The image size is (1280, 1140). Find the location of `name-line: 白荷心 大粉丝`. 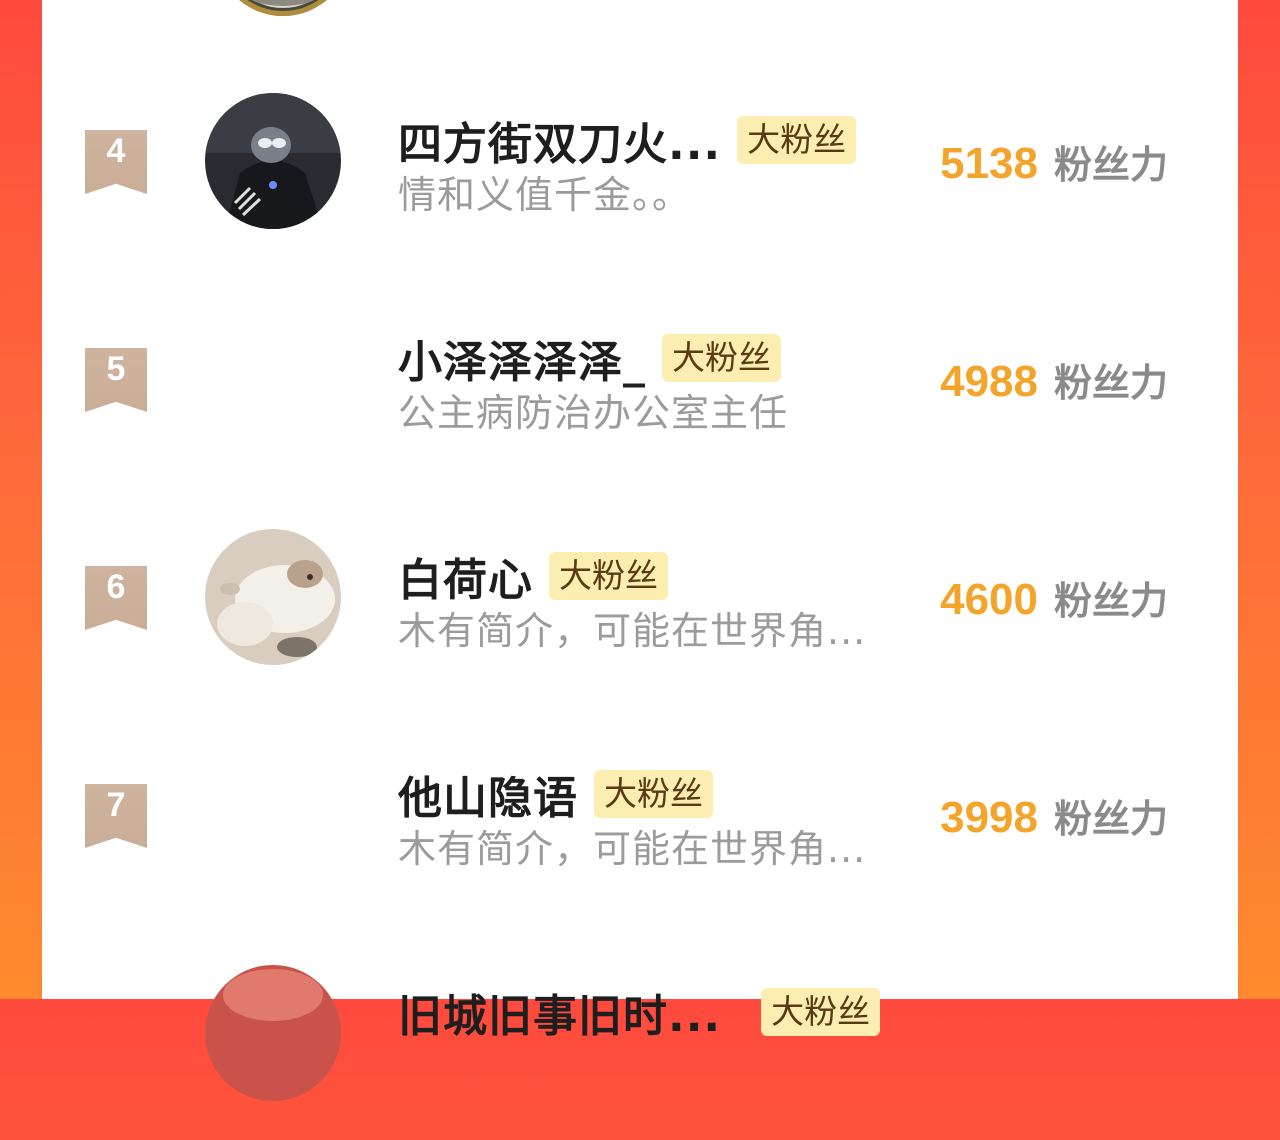

name-line: 白荷心 大粉丝 is located at coordinates (533, 576).